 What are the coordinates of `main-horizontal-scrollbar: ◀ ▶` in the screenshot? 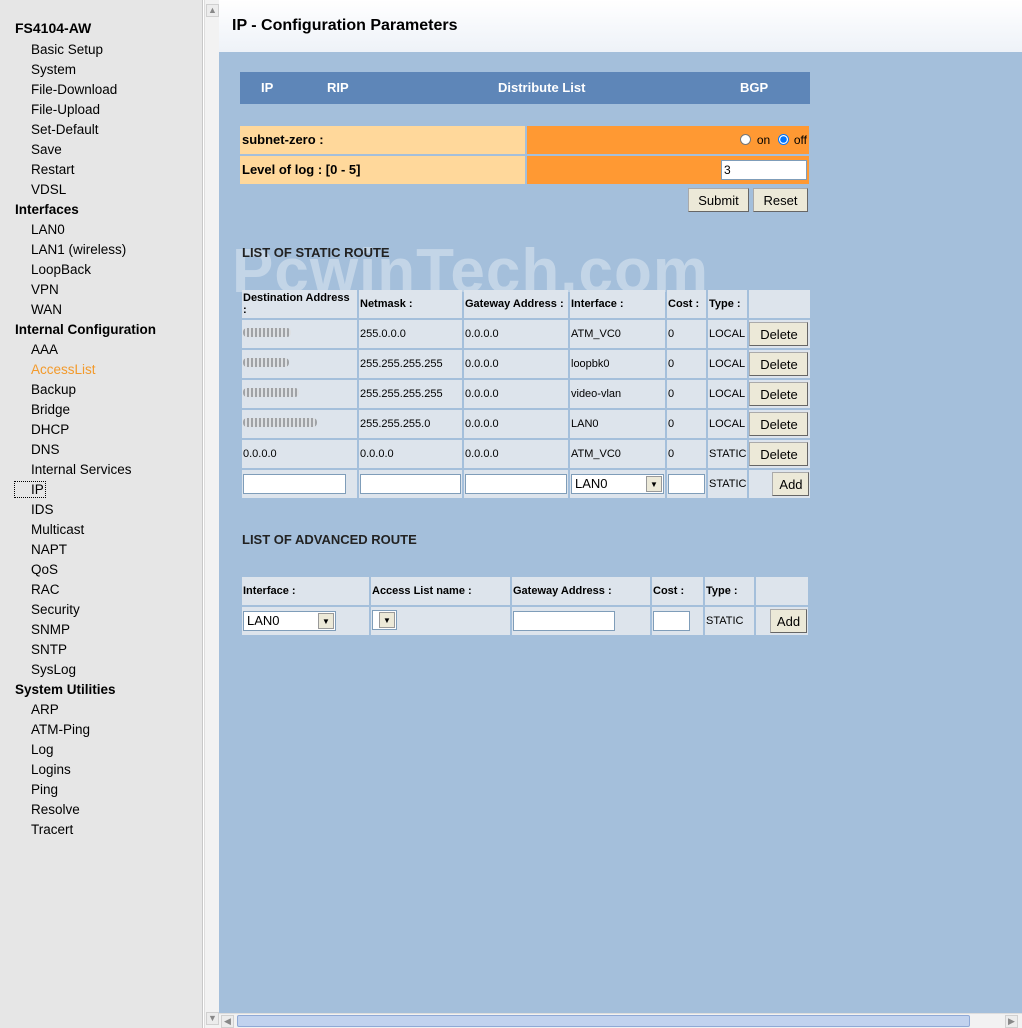 It's located at (620, 1020).